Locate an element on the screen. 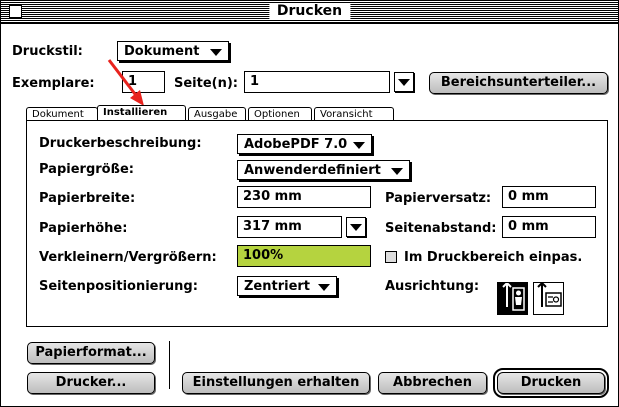  vertical-divider is located at coordinates (169, 365).